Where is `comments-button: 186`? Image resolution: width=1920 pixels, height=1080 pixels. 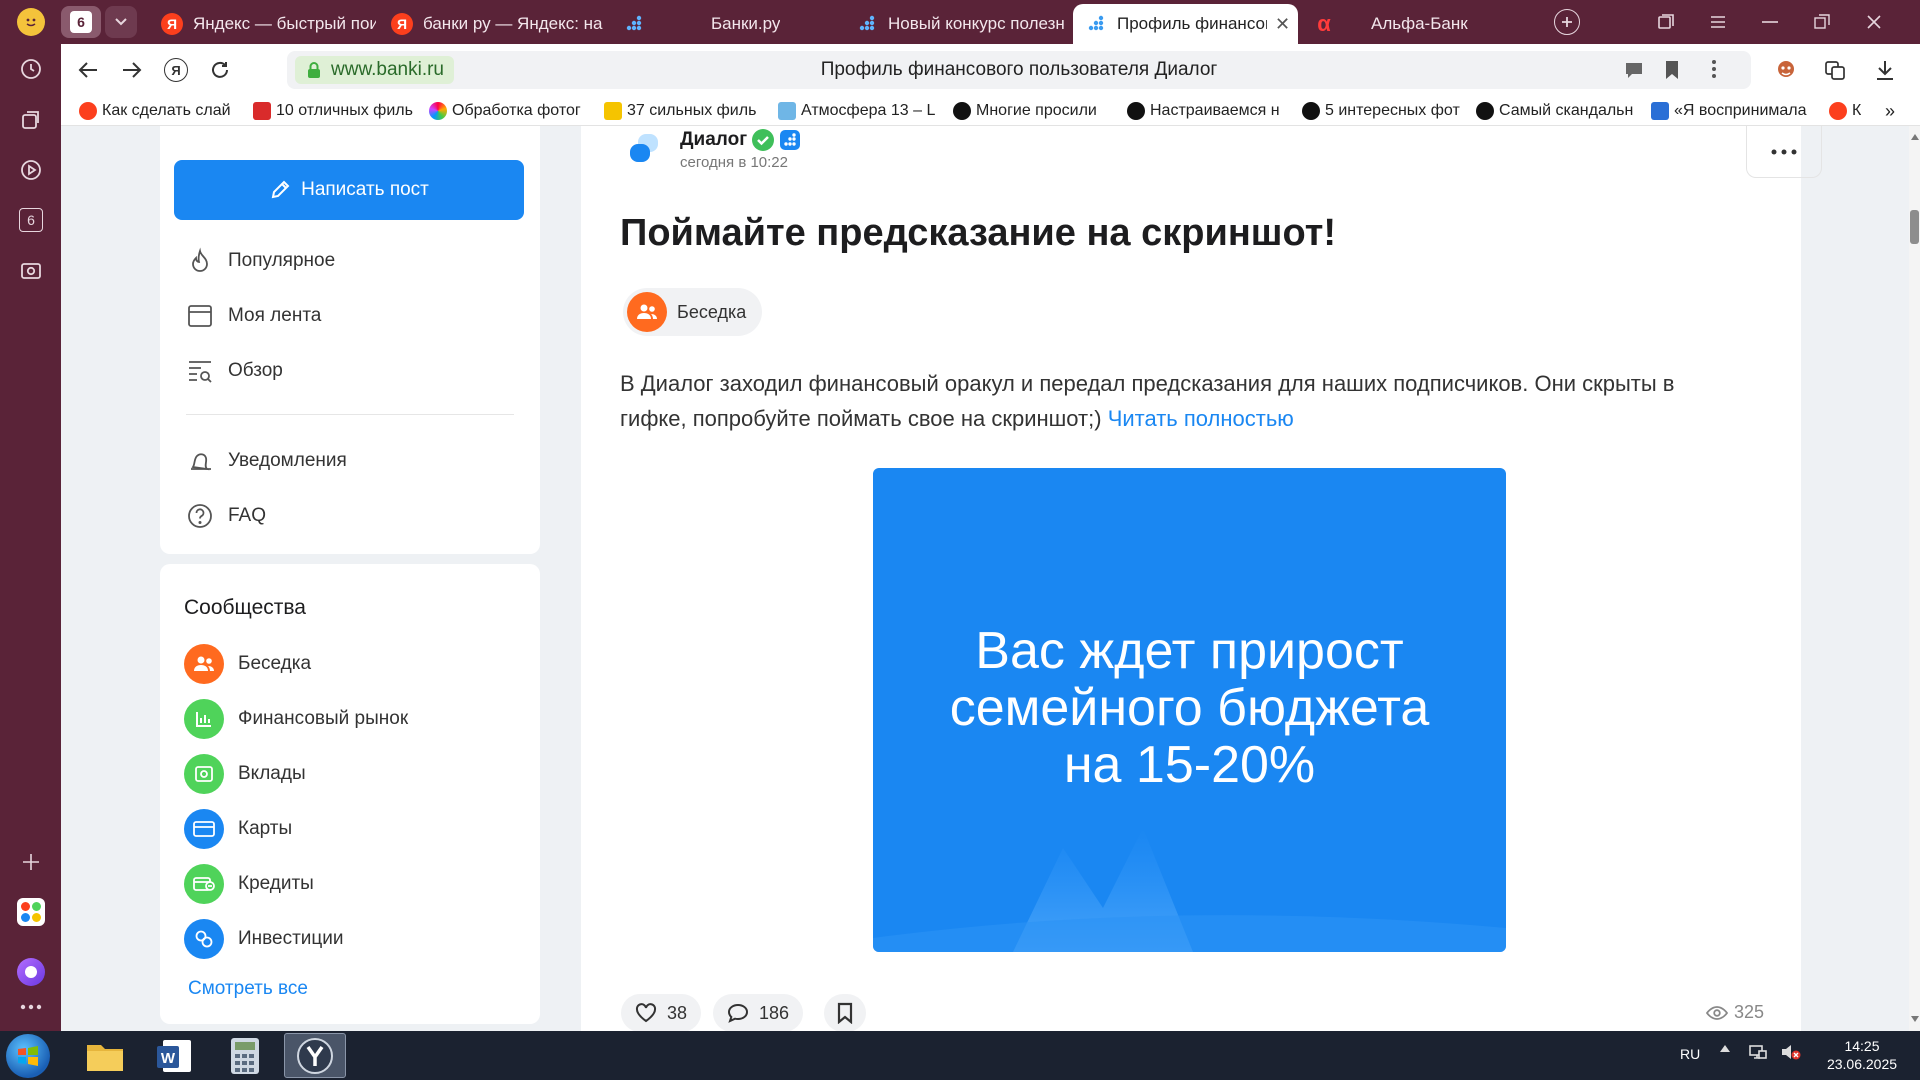 comments-button: 186 is located at coordinates (758, 1012).